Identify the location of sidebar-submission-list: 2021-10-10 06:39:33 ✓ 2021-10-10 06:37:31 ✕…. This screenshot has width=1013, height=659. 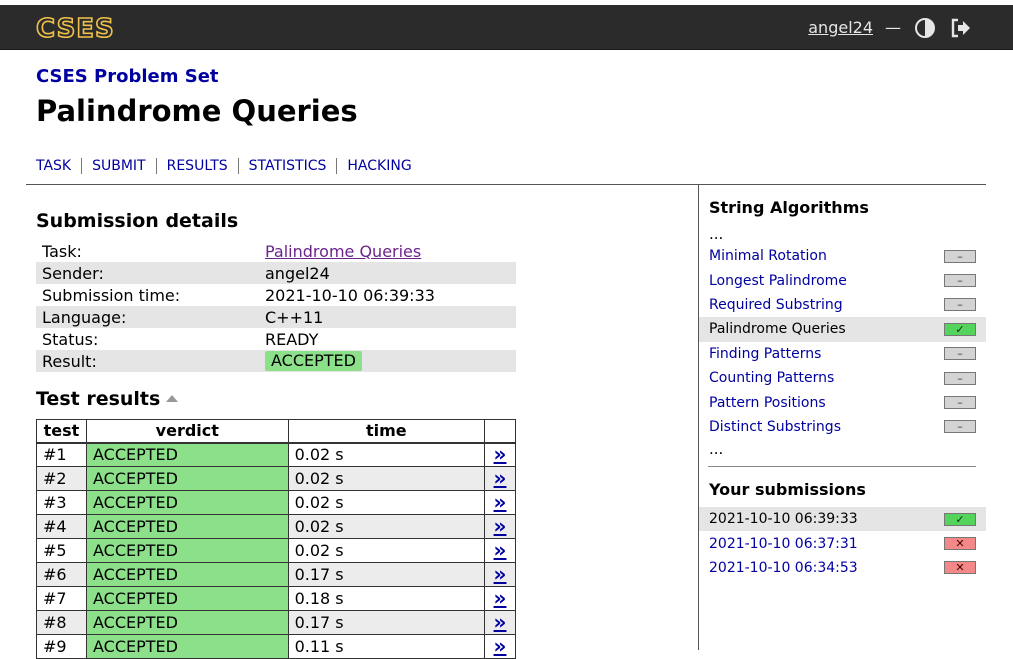
(842, 543).